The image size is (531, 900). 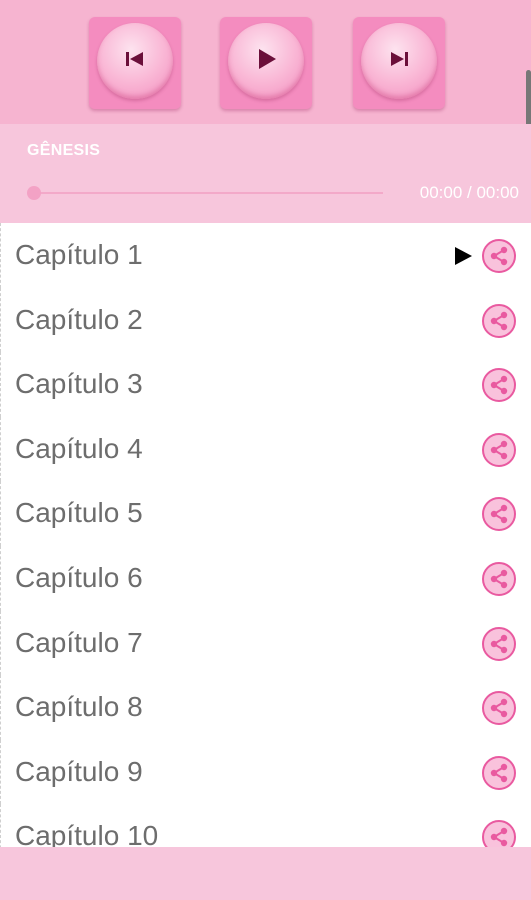 I want to click on chapter-row: Capítulo 10, so click(x=265, y=825).